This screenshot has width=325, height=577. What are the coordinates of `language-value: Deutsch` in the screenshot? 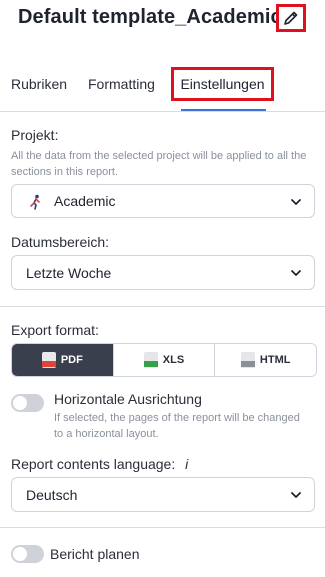 It's located at (52, 494).